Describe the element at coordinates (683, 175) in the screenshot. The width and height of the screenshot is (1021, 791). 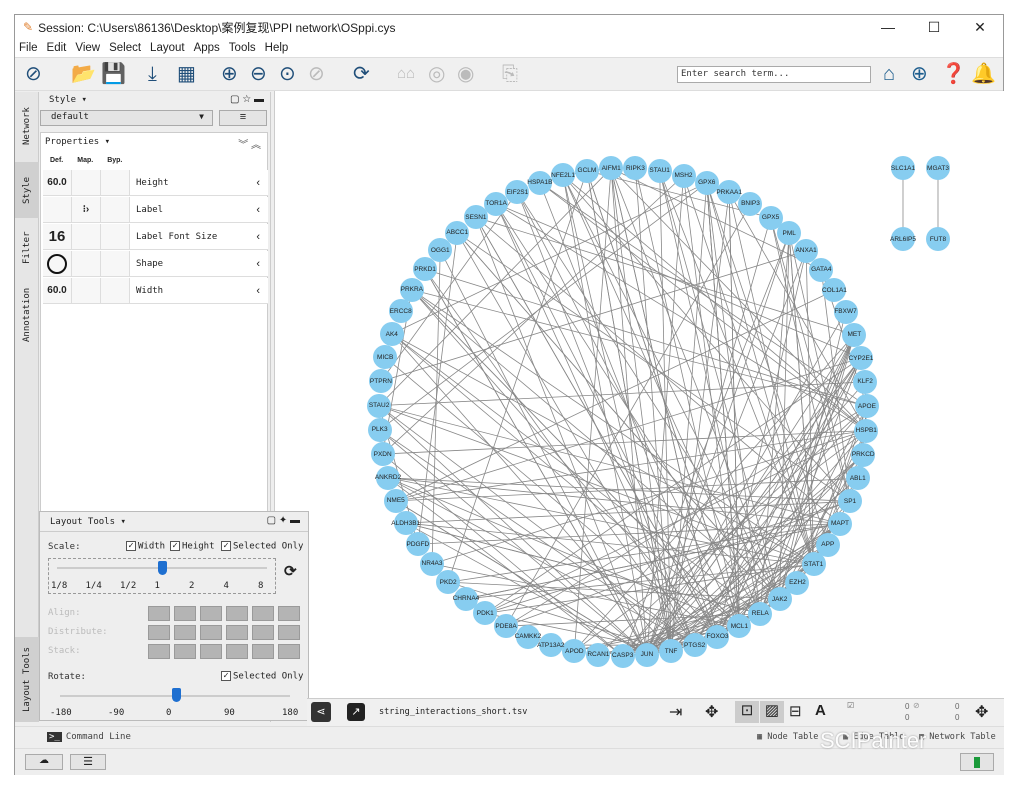
I see `node-msh2: MSH2` at that location.